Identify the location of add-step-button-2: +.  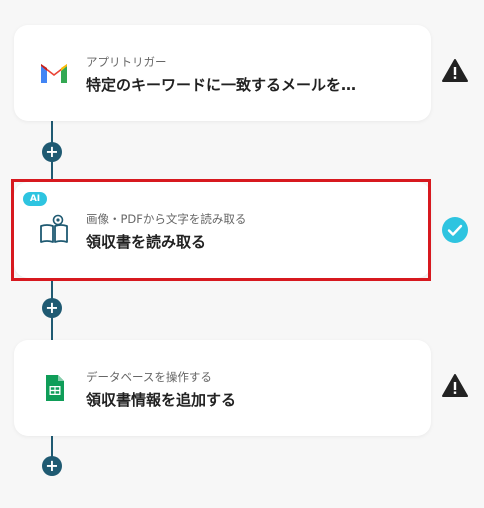
(52, 308).